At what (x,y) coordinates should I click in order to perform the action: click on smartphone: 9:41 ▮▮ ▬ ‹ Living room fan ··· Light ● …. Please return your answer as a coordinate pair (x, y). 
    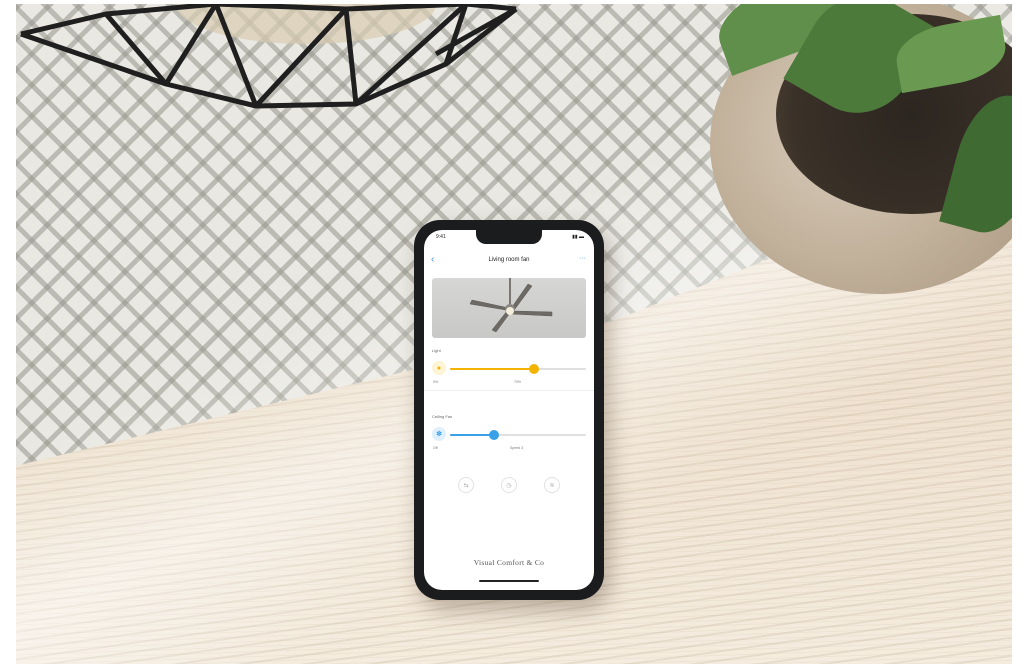
    Looking at the image, I should click on (509, 410).